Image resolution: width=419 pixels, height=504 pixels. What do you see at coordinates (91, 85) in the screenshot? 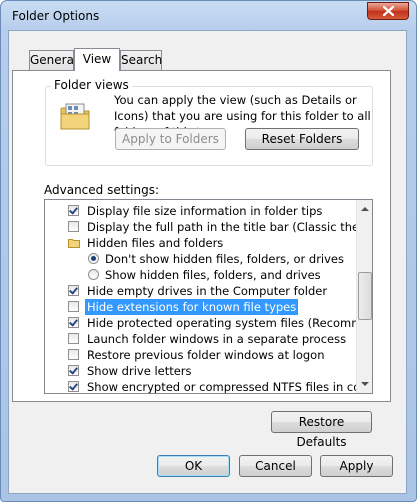
I see `folder-views-label: Folder views` at bounding box center [91, 85].